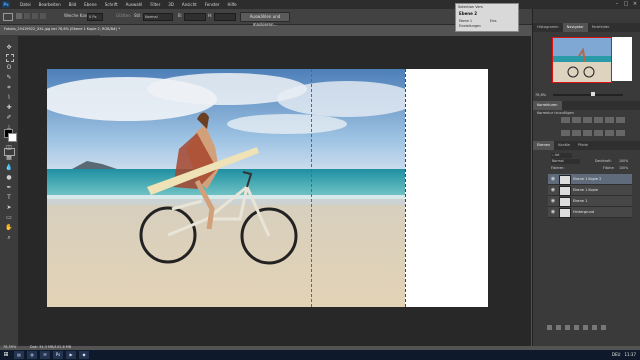  Describe the element at coordinates (189, 4) in the screenshot. I see `menu-item-ansicht: Ansicht` at that location.